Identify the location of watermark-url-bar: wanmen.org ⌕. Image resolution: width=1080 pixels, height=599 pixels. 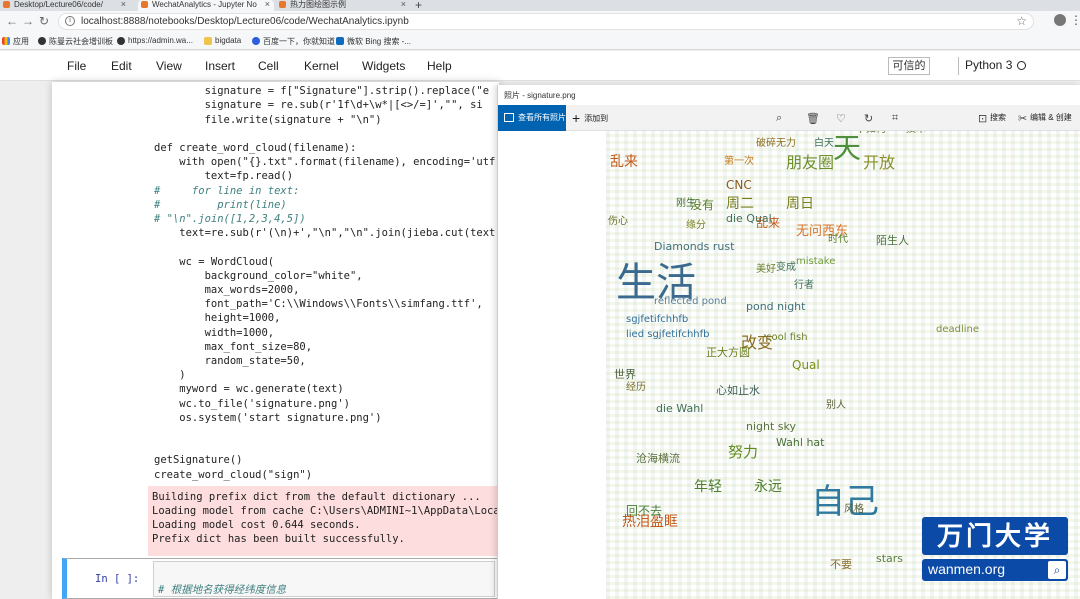
(995, 570).